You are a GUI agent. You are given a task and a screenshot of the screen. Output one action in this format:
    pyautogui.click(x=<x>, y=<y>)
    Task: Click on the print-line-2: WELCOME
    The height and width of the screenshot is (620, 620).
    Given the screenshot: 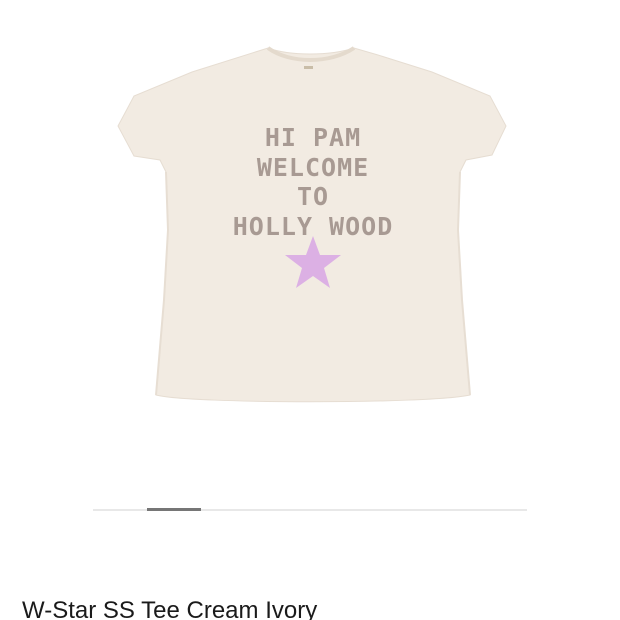 What is the action you would take?
    pyautogui.click(x=313, y=167)
    